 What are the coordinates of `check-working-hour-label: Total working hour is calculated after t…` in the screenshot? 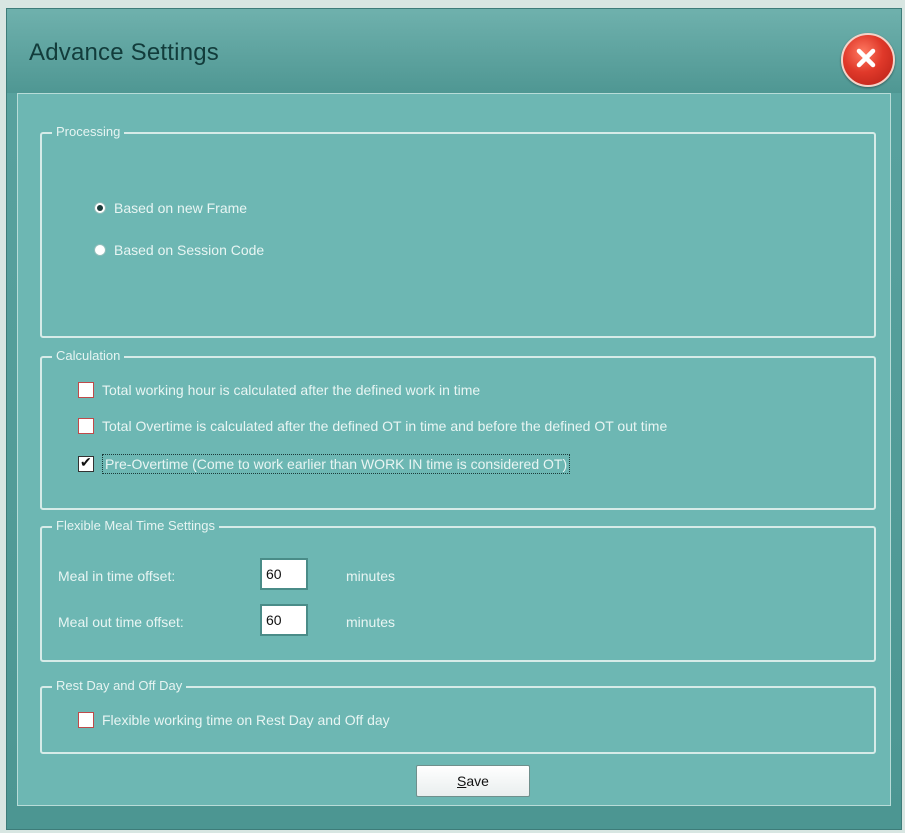 It's located at (291, 390).